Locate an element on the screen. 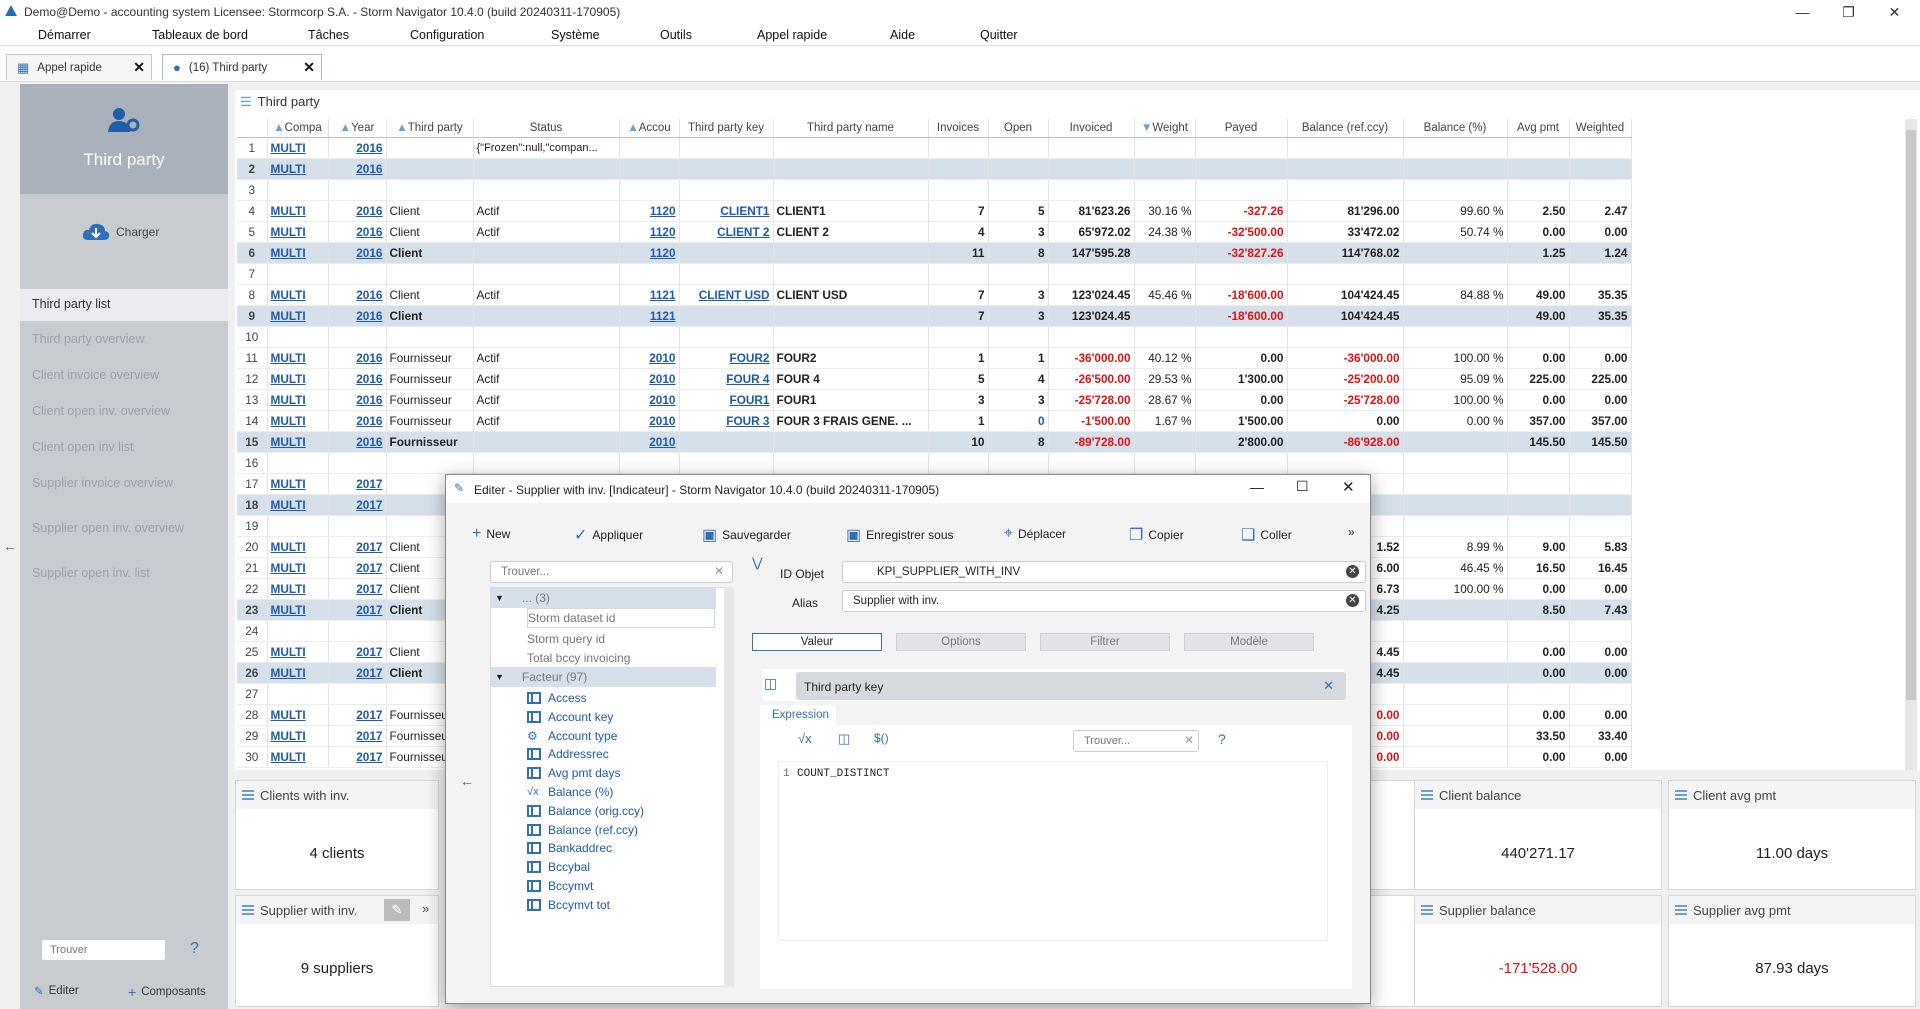  card-client-balance: Client balance 440'271.17 is located at coordinates (1538, 835).